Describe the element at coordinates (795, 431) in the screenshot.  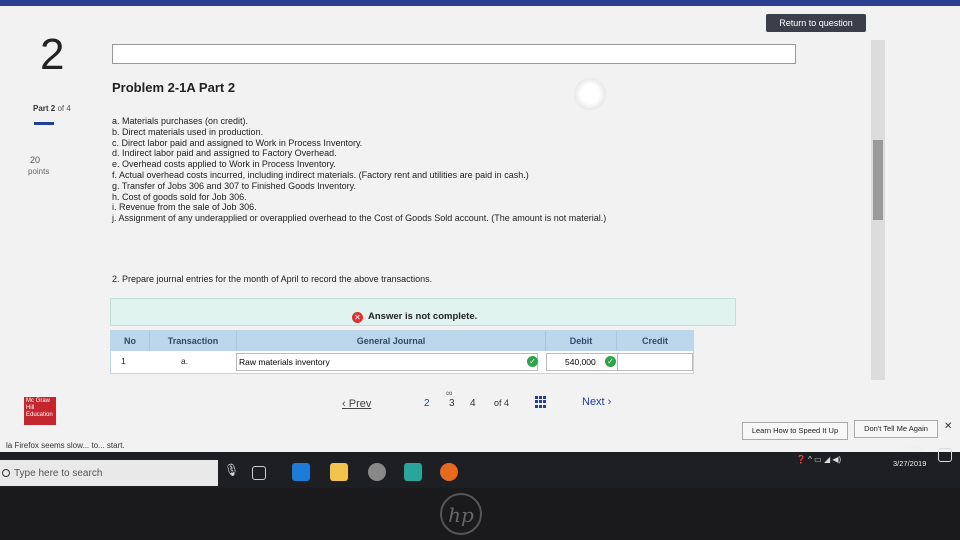
I see `learn-speed-button: Learn How to Speed It Up` at that location.